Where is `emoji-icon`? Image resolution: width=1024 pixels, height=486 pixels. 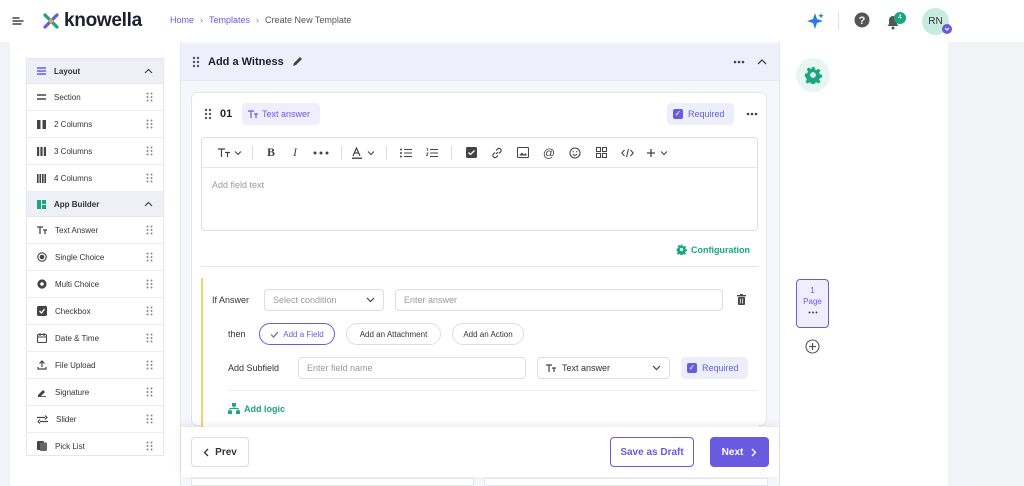
emoji-icon is located at coordinates (575, 153).